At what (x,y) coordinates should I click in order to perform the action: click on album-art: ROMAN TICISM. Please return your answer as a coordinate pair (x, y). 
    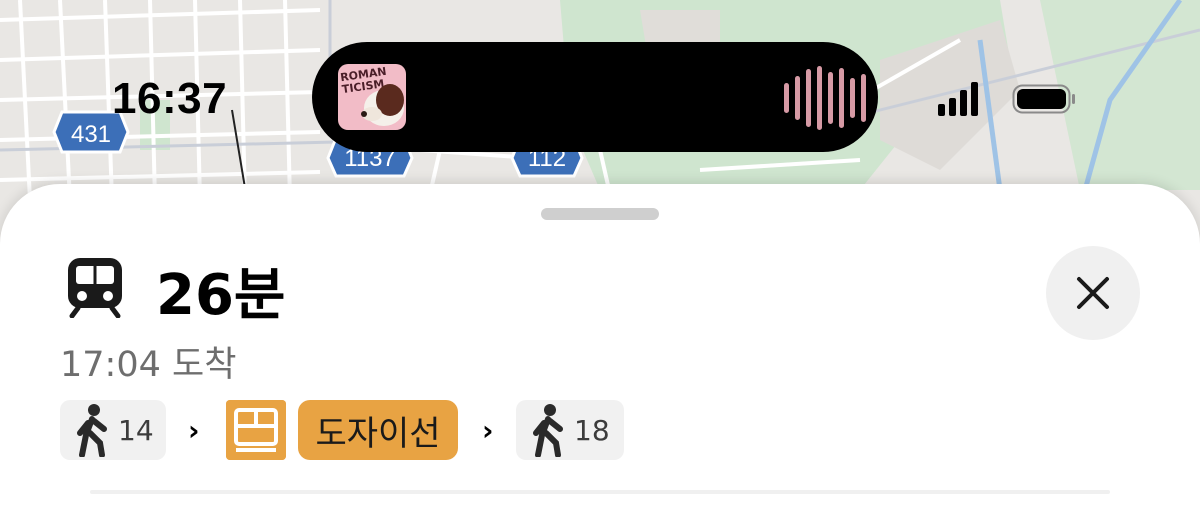
    Looking at the image, I should click on (372, 97).